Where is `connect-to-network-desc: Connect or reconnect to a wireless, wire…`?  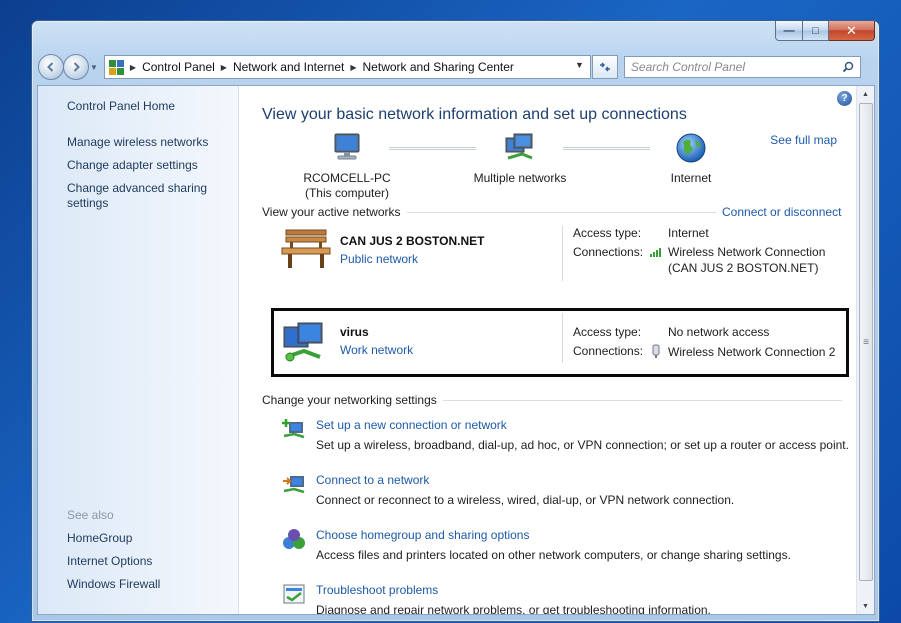
connect-to-network-desc: Connect or reconnect to a wireless, wire… is located at coordinates (525, 500).